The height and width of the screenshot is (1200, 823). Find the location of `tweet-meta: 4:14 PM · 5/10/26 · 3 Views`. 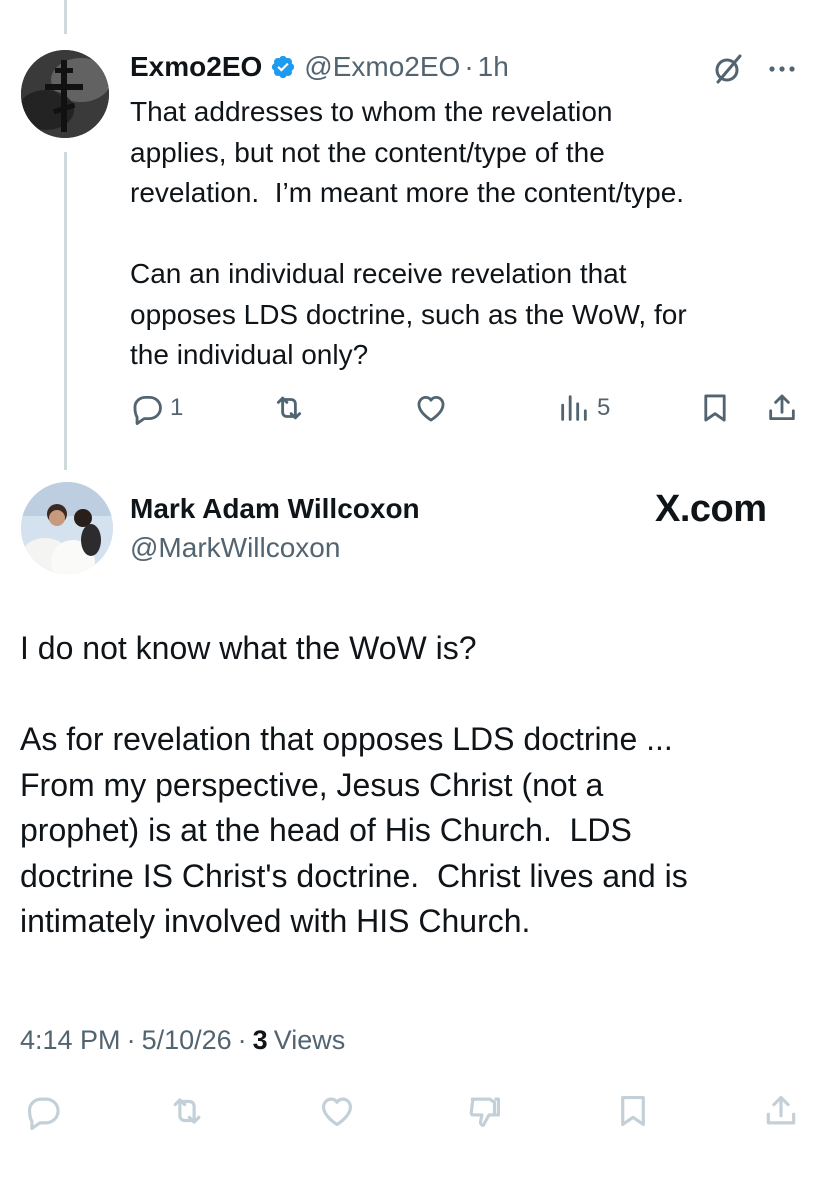

tweet-meta: 4:14 PM · 5/10/26 · 3 Views is located at coordinates (182, 1040).